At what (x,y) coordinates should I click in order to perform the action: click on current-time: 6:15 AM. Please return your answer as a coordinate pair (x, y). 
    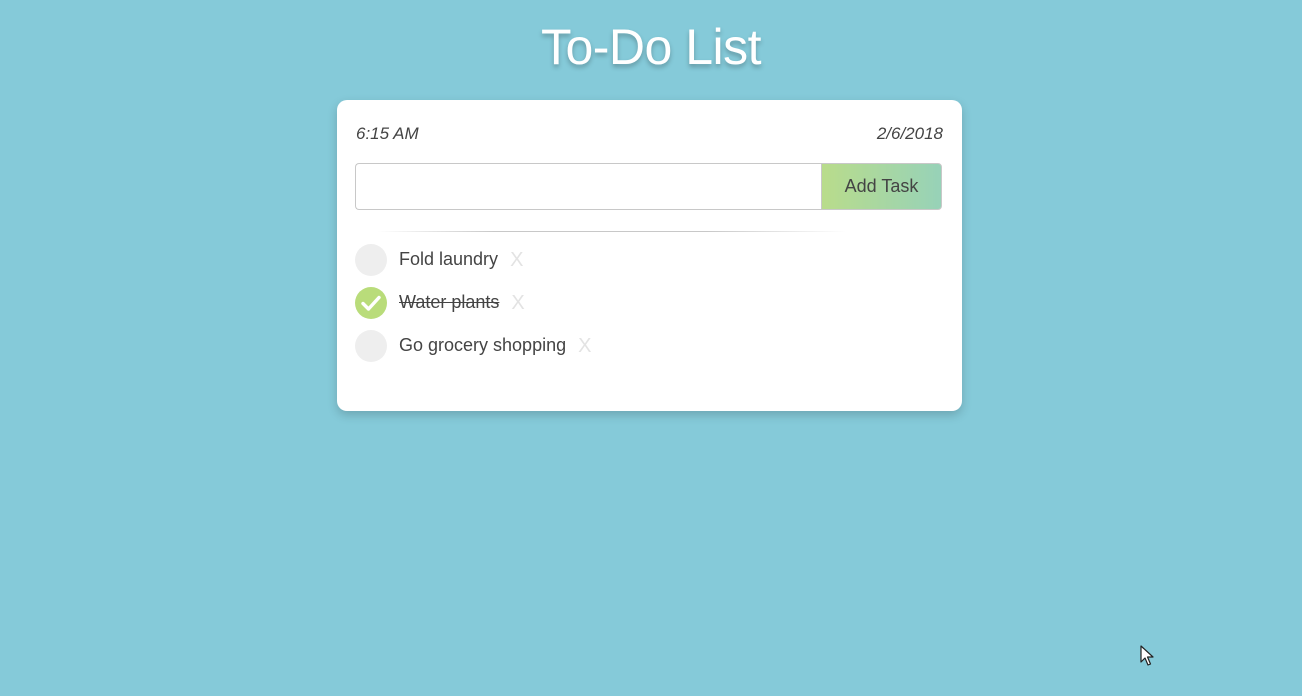
    Looking at the image, I should click on (387, 133).